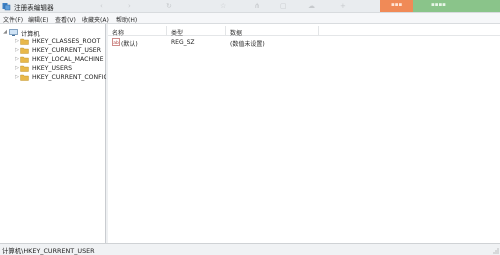  What do you see at coordinates (118, 32) in the screenshot?
I see `column-header-name: 名称` at bounding box center [118, 32].